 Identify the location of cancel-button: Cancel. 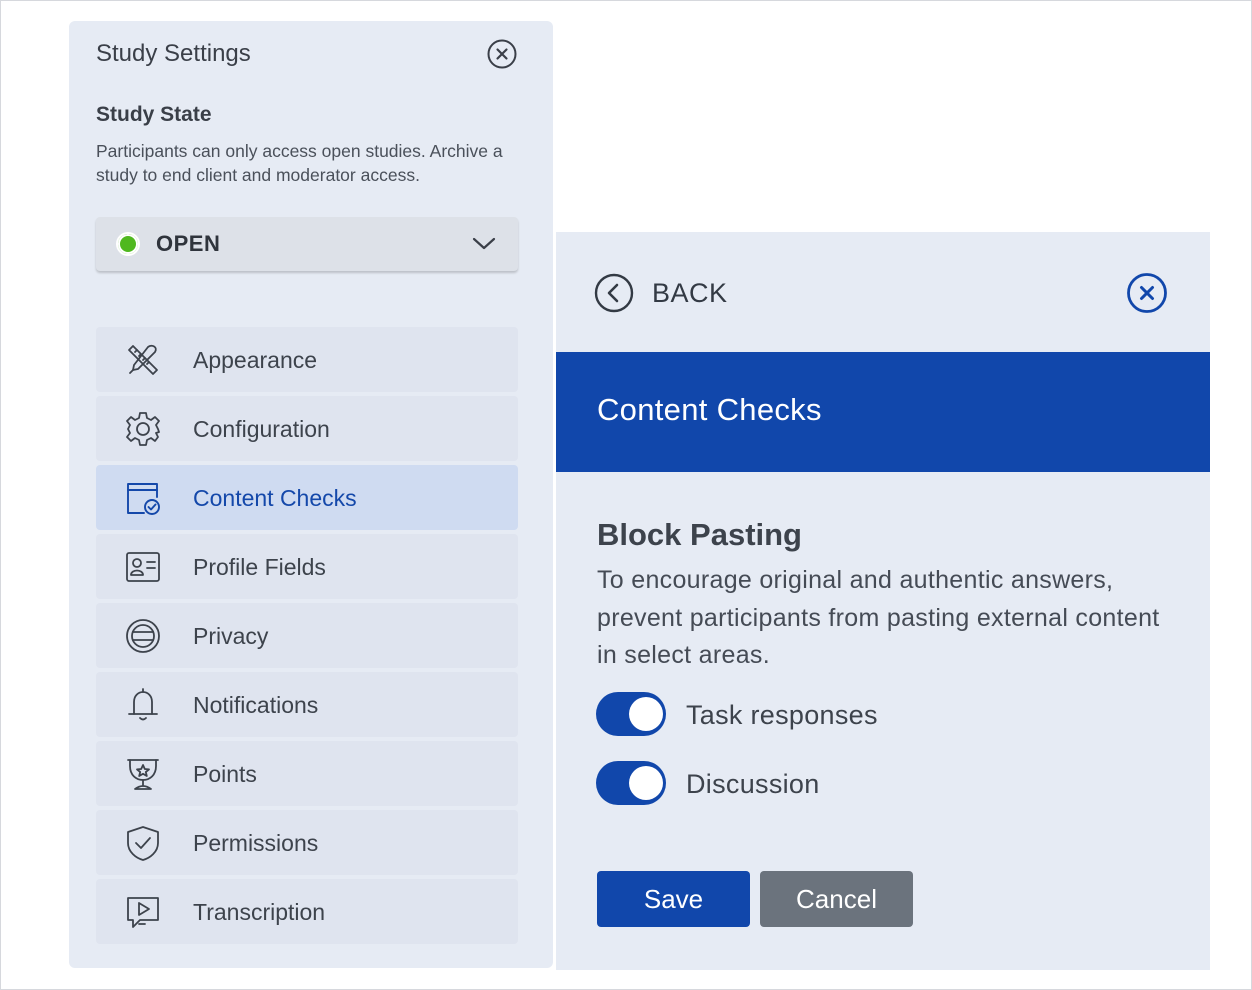
(836, 899).